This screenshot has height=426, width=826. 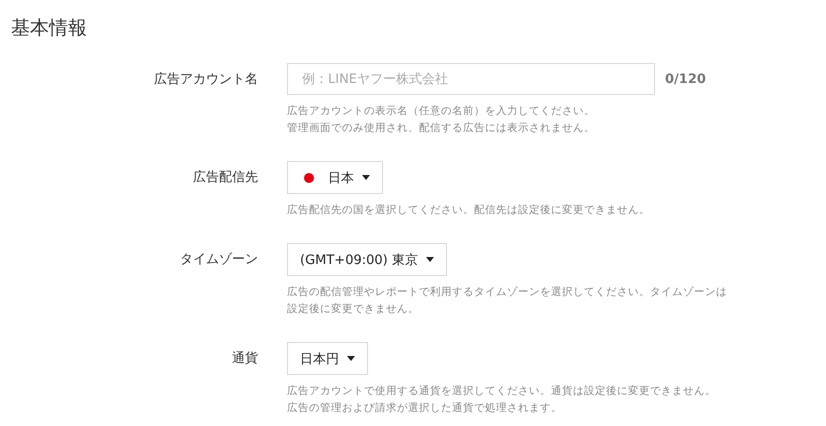 What do you see at coordinates (507, 292) in the screenshot?
I see `help-text: 広告の配信管理やレポートで利用するタイムゾーンを選択してください。タイムゾーンは` at bounding box center [507, 292].